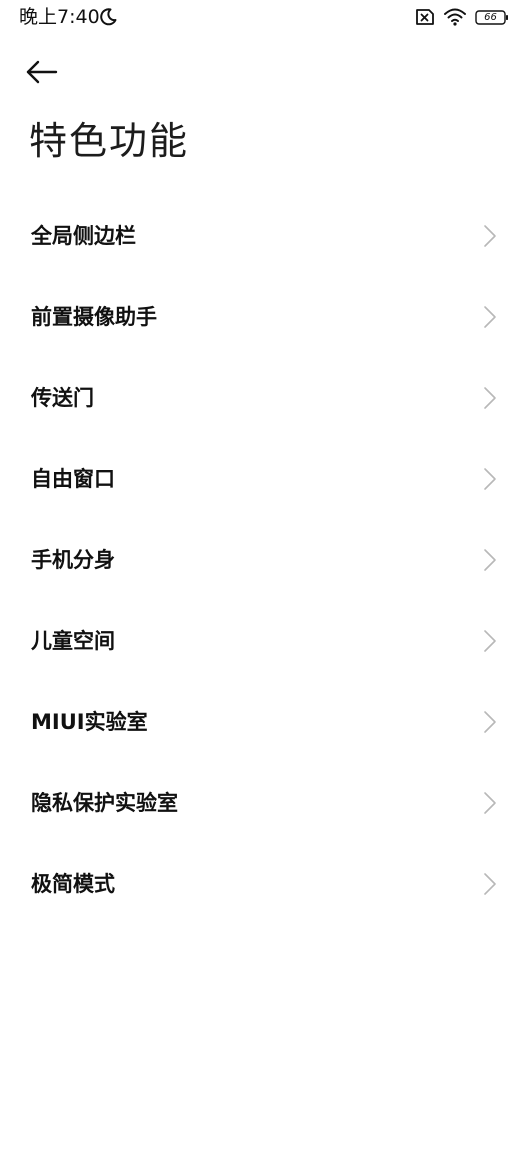 This screenshot has height=1156, width=527. What do you see at coordinates (62, 398) in the screenshot?
I see `list-item-label: 传送门` at bounding box center [62, 398].